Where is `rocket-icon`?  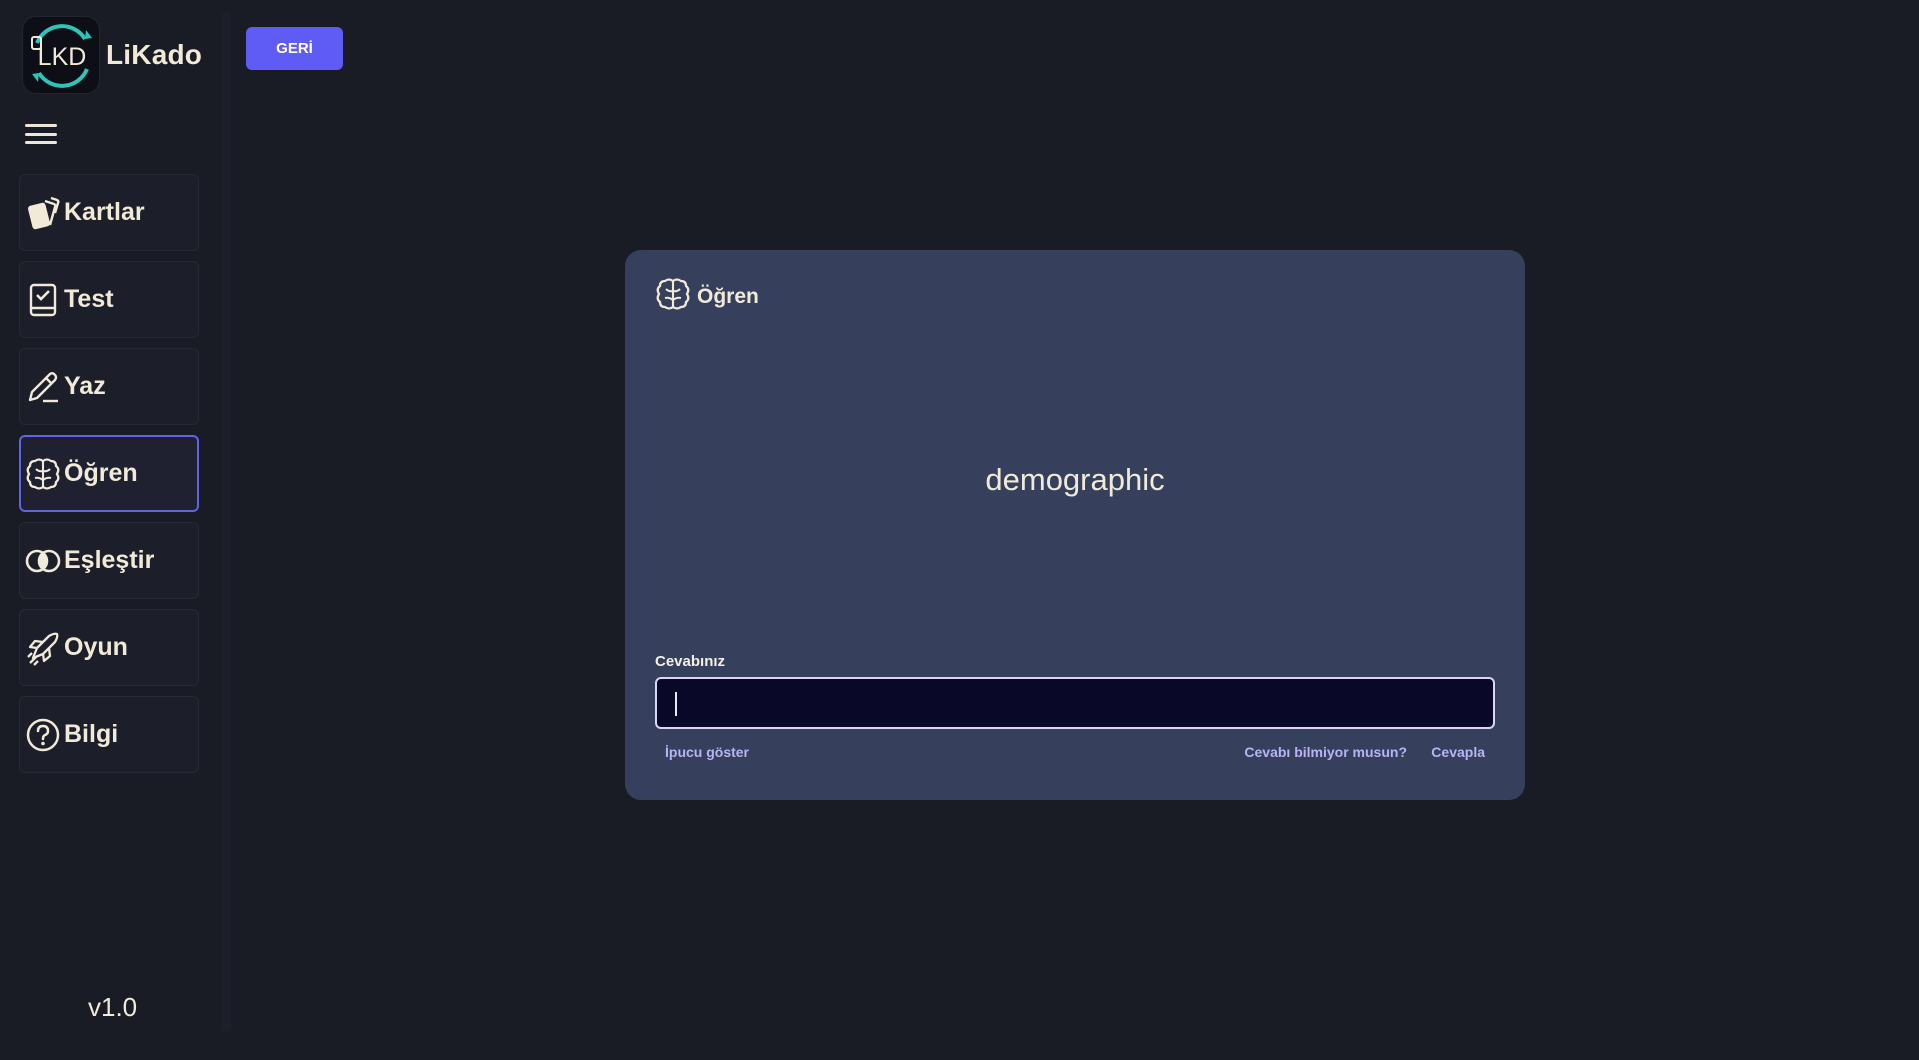
rocket-icon is located at coordinates (43, 648).